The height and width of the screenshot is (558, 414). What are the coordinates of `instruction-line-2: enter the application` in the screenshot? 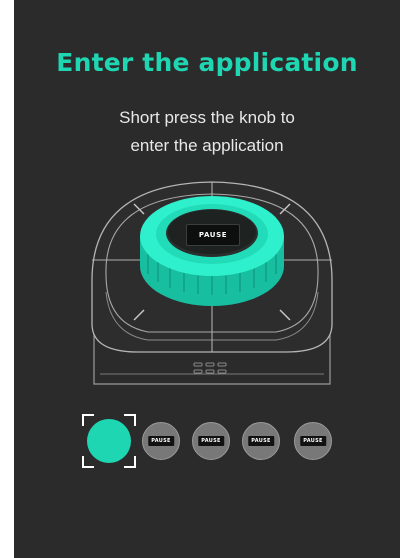 It's located at (207, 145).